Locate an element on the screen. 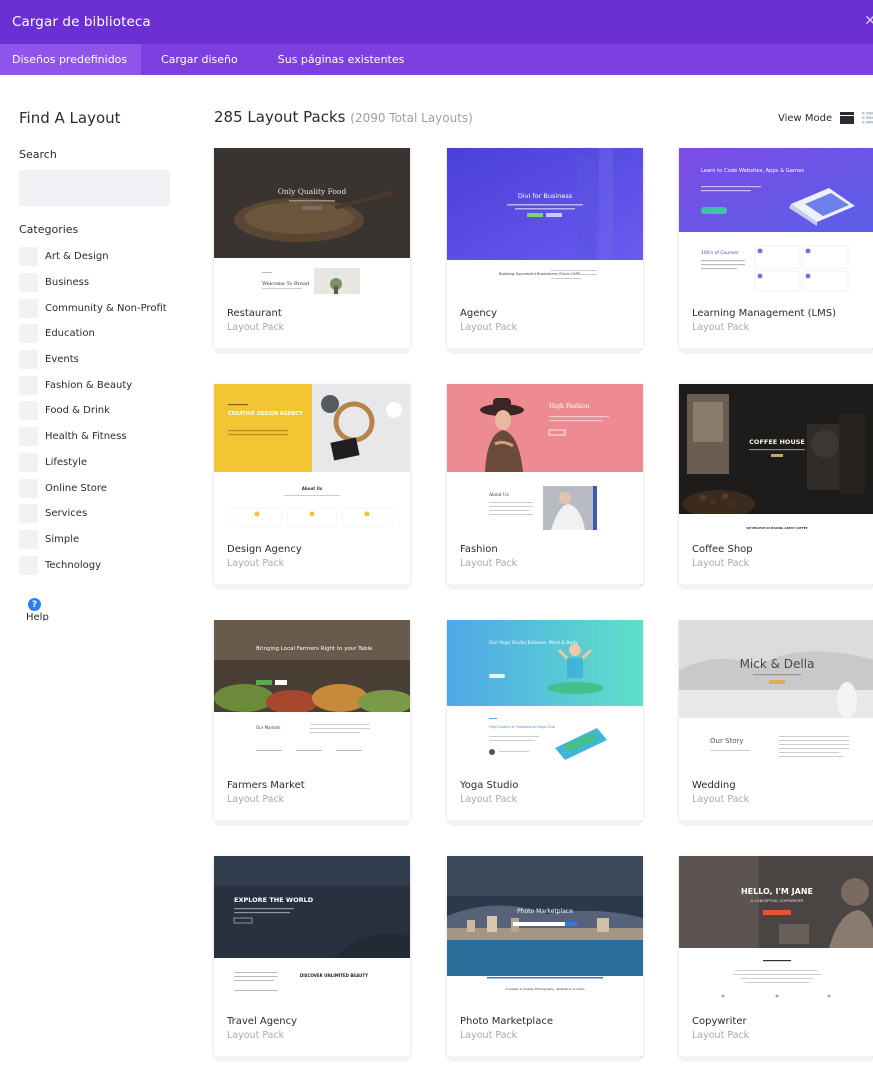 The image size is (873, 1080). help-link: ? Help is located at coordinates (46, 609).